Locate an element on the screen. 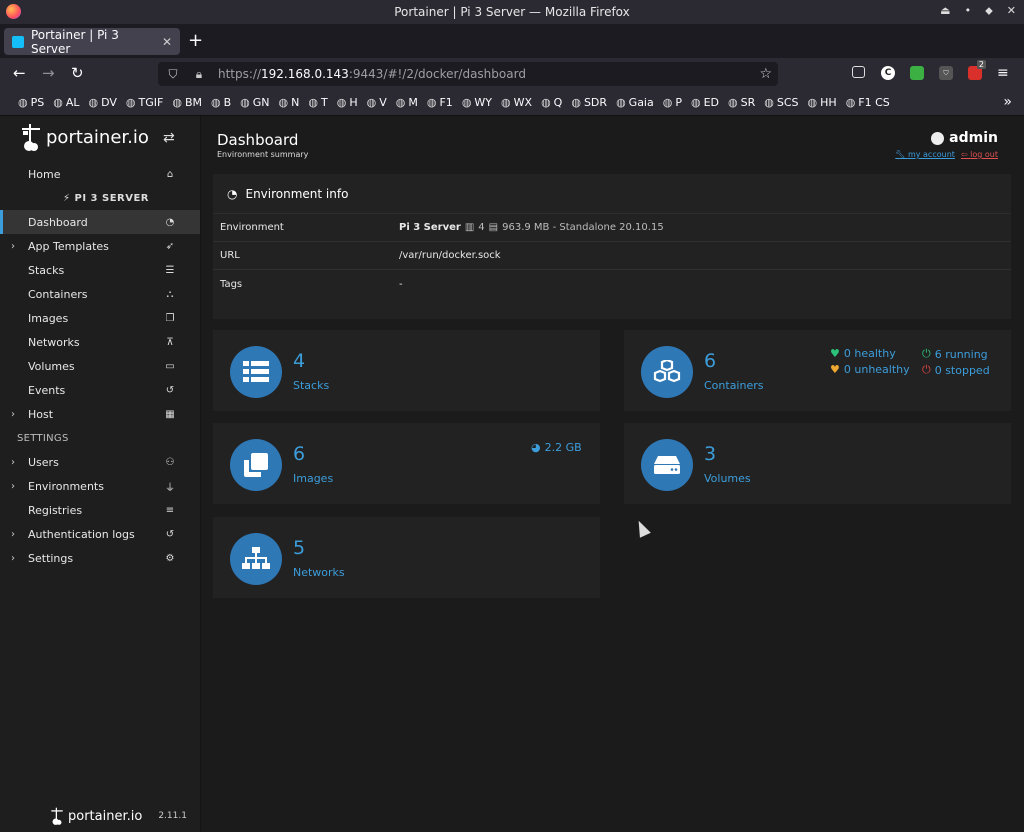 This screenshot has height=832, width=1024. bookmark-item: ◍ Gaia is located at coordinates (635, 102).